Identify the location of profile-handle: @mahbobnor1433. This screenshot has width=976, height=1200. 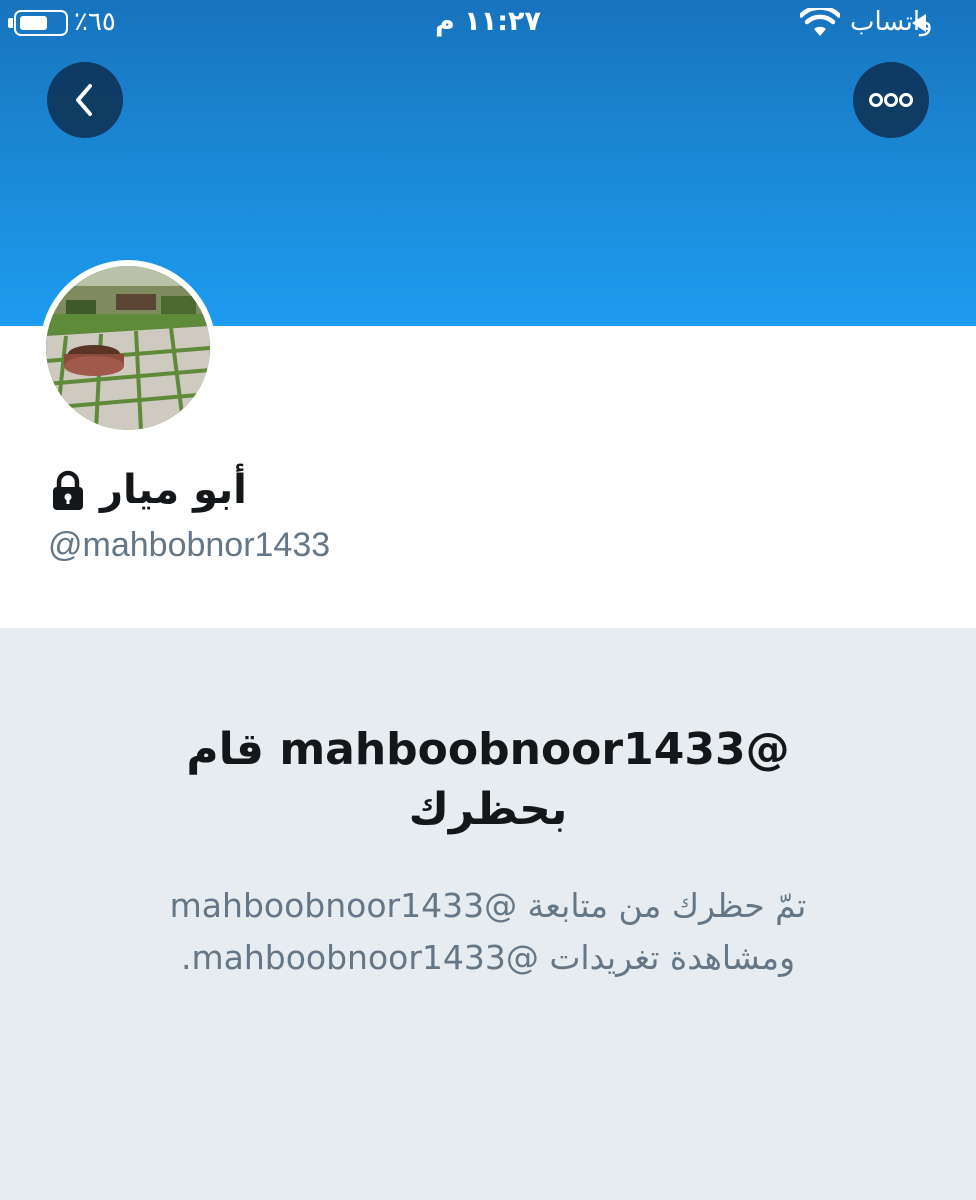
(189, 545).